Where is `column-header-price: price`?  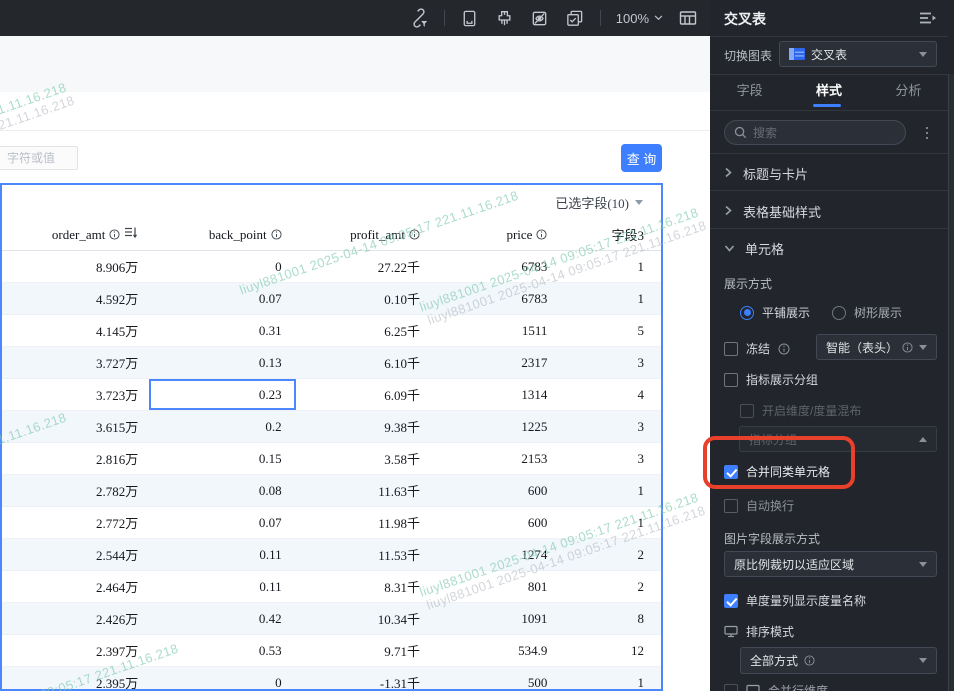
column-header-price: price is located at coordinates (493, 234).